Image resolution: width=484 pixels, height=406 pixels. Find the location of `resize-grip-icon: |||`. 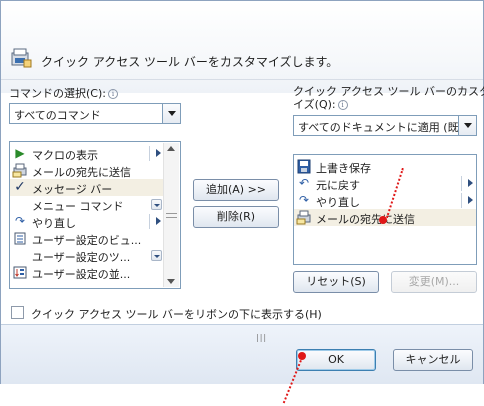

resize-grip-icon: ||| is located at coordinates (262, 337).